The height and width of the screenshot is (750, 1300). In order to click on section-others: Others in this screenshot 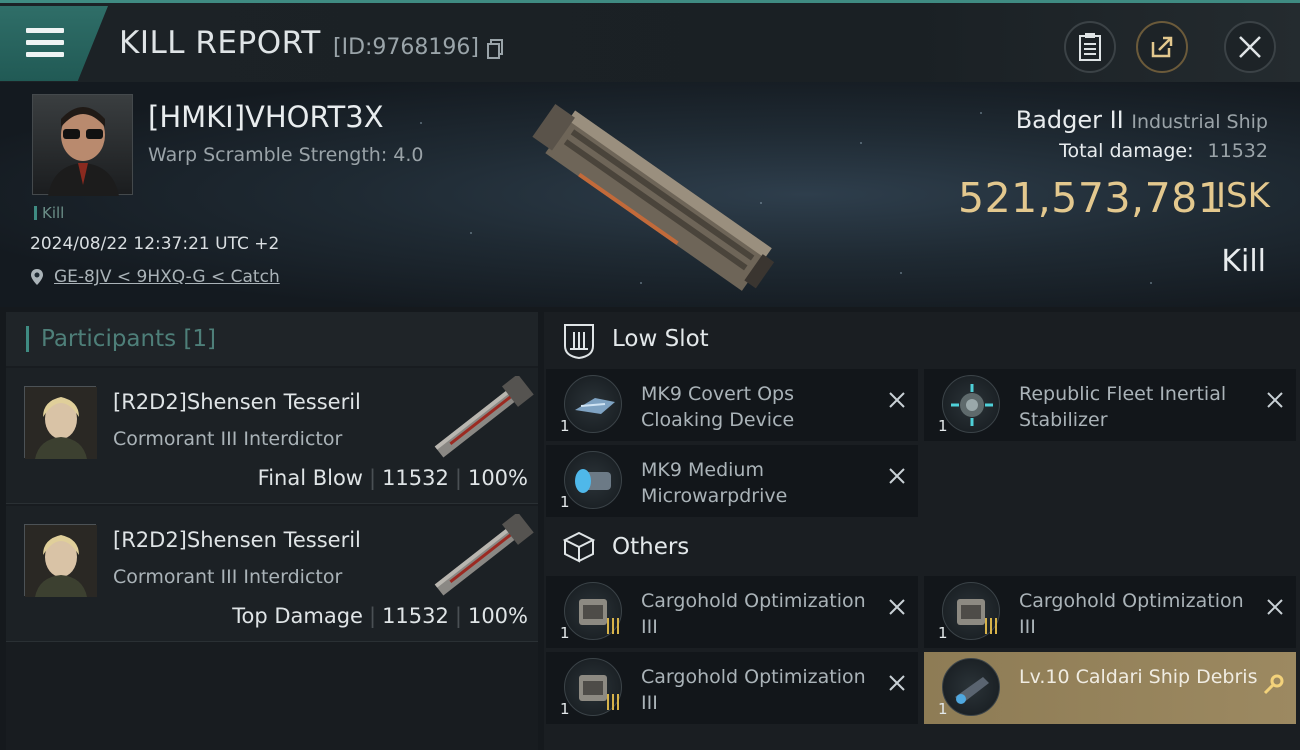, I will do `click(651, 547)`.